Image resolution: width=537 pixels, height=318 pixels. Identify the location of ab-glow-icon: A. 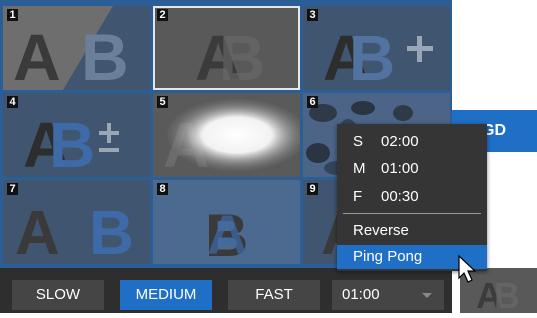
(231, 138).